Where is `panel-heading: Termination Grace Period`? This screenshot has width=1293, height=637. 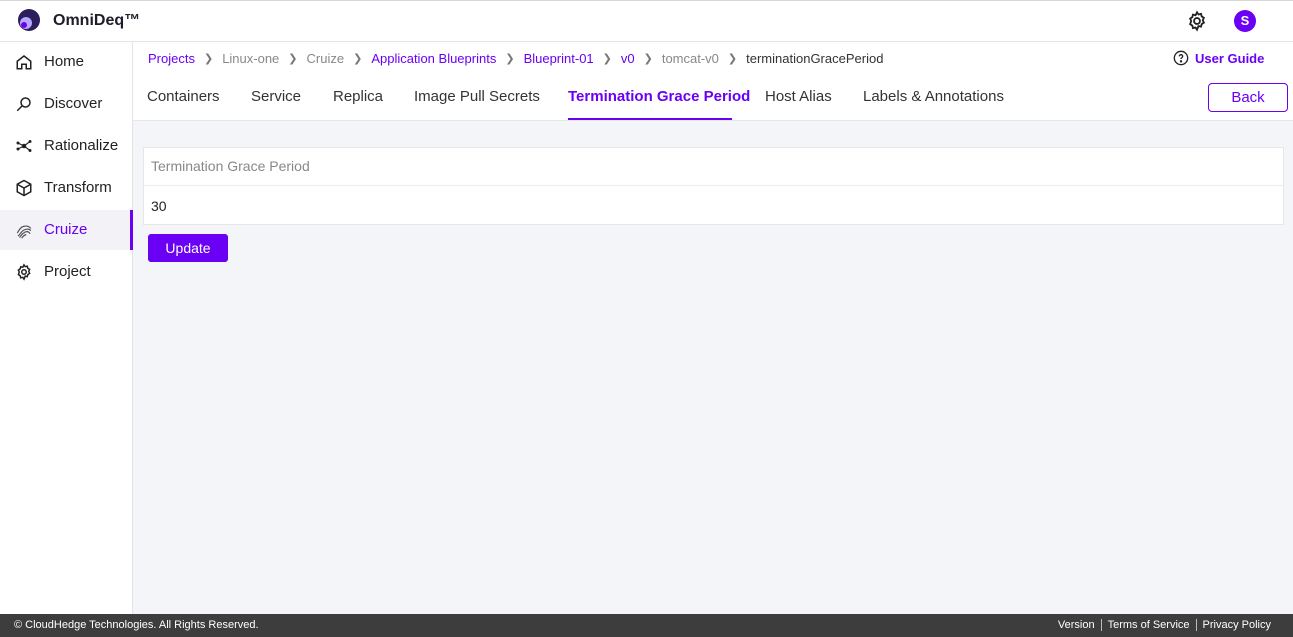 panel-heading: Termination Grace Period is located at coordinates (230, 166).